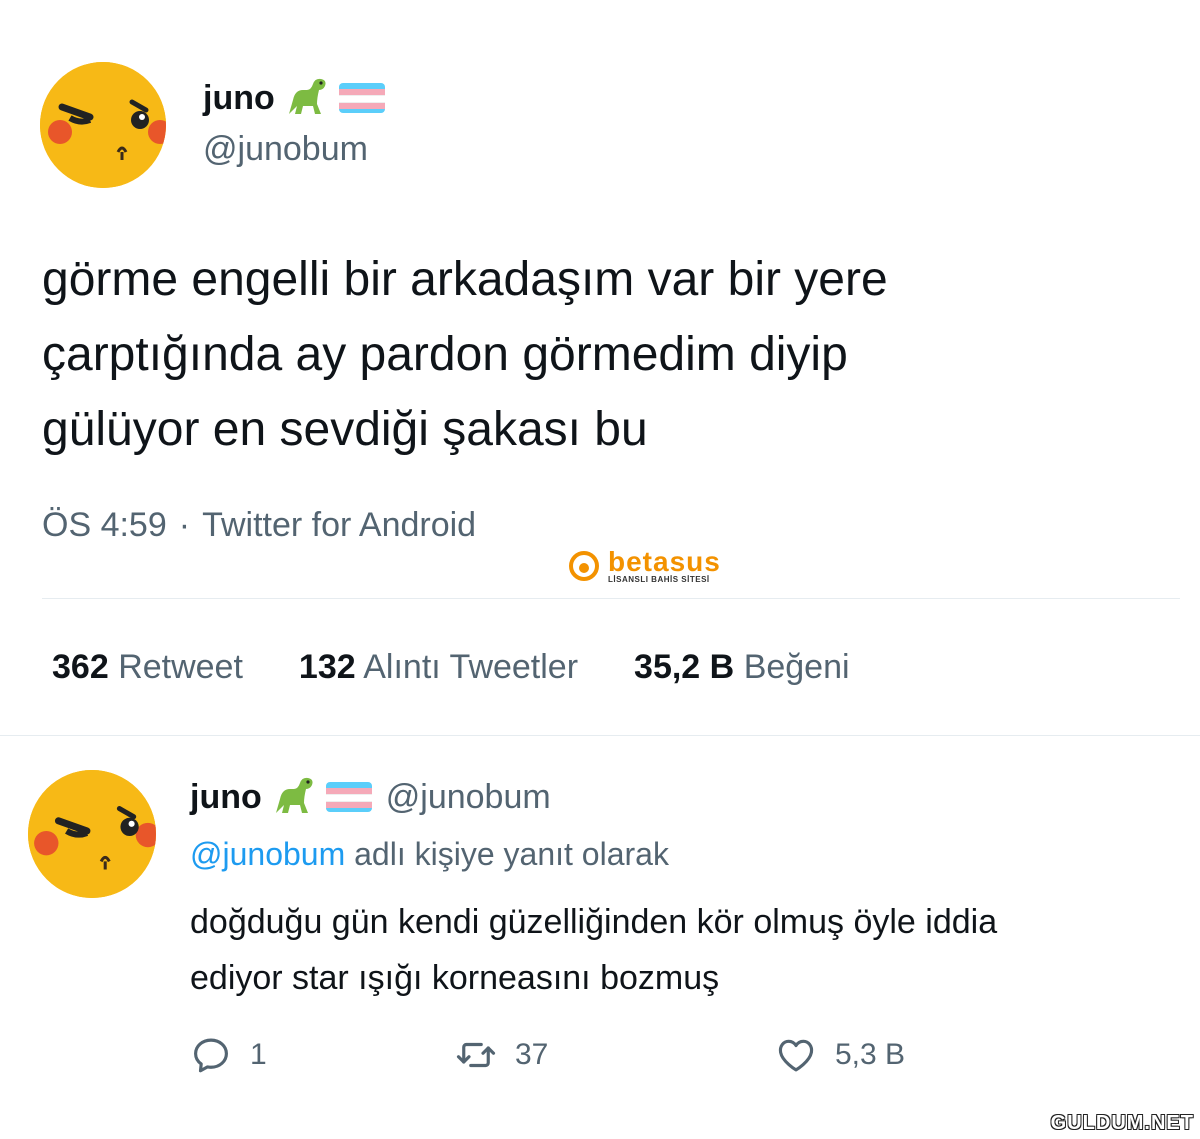 This screenshot has height=1139, width=1200. Describe the element at coordinates (80, 667) in the screenshot. I see `retweet-count: 362` at that location.